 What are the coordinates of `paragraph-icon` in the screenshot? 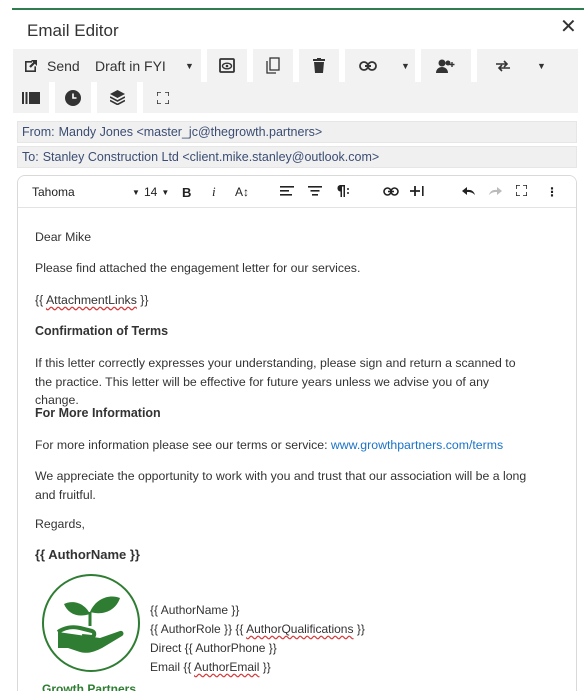 It's located at (343, 192).